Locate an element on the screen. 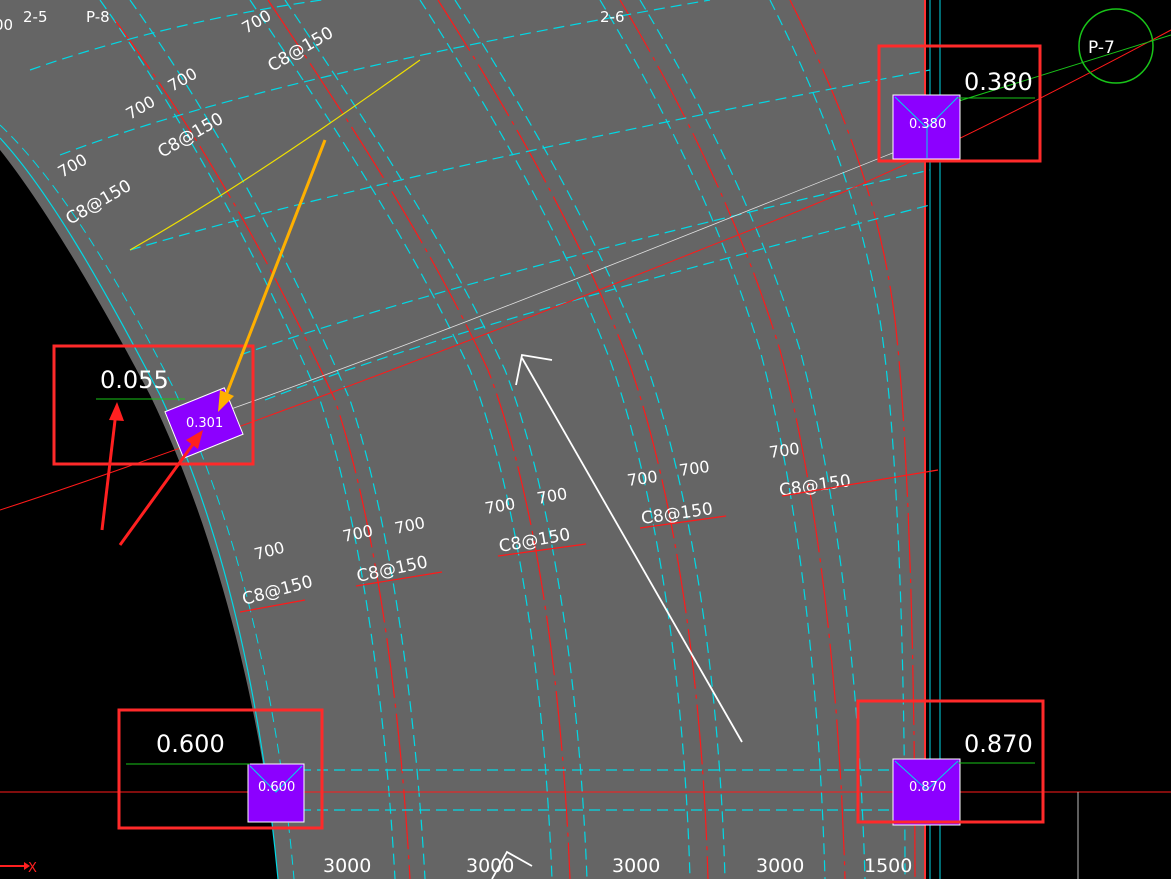  bottom-dimension-5: 1500 is located at coordinates (888, 866).